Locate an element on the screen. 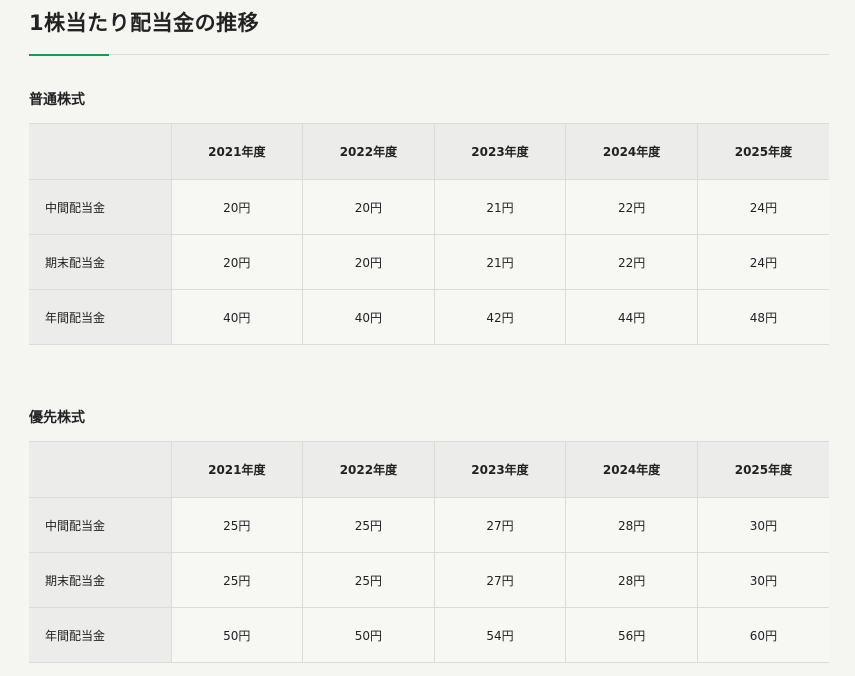 This screenshot has width=855, height=676. section-heading-common-stock: 普通株式 is located at coordinates (57, 100).